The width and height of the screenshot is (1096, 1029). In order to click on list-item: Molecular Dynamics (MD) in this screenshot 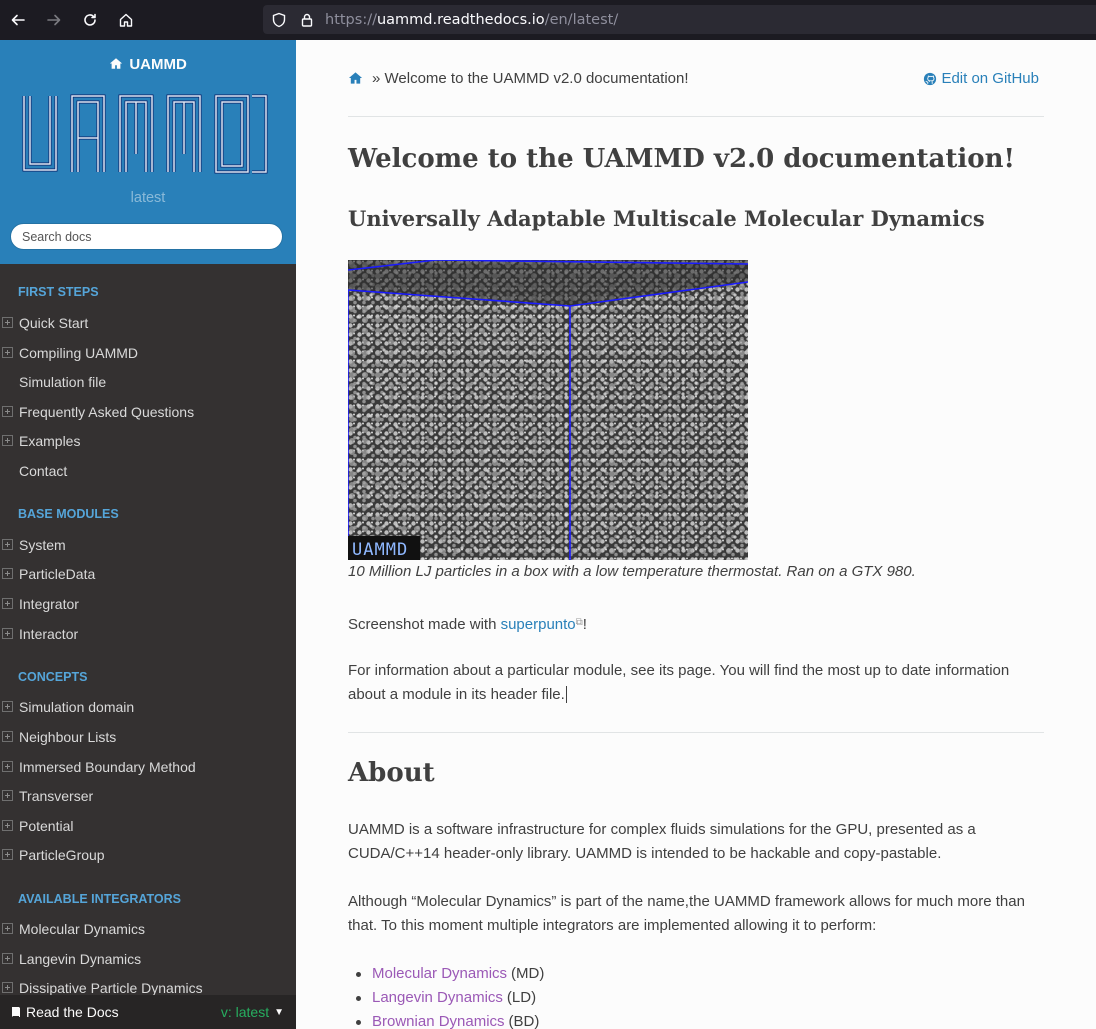, I will do `click(450, 974)`.